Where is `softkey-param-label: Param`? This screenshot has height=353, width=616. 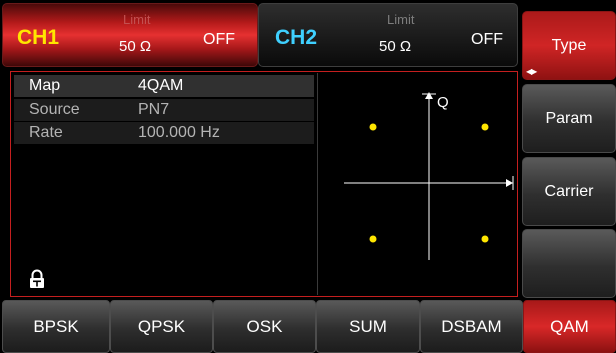
softkey-param-label: Param is located at coordinates (569, 118).